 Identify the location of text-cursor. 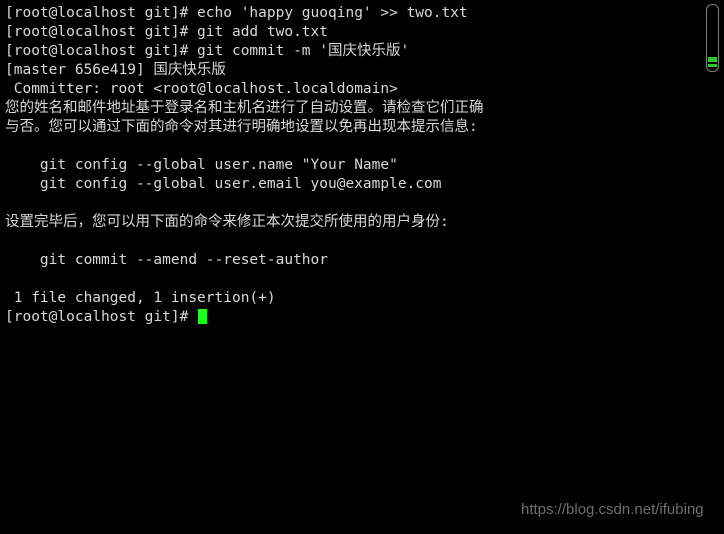
(203, 316).